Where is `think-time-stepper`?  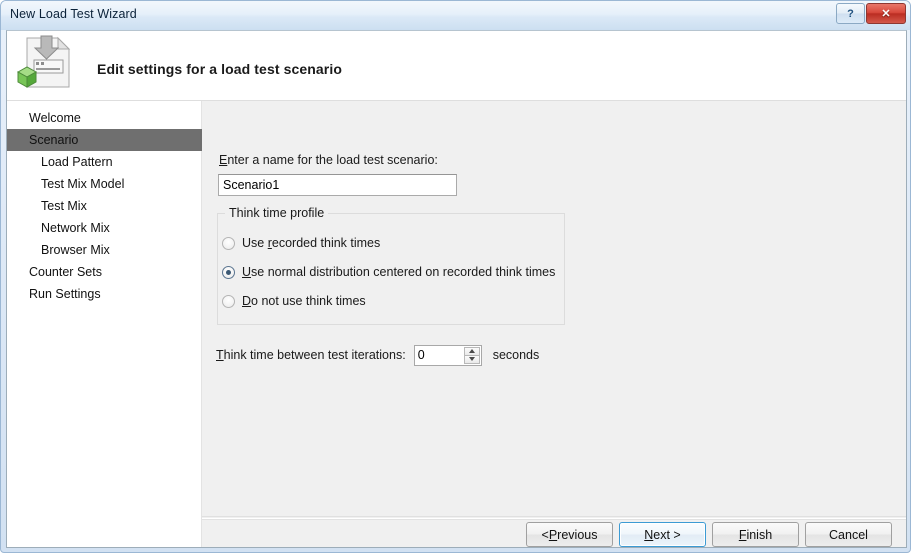
think-time-stepper is located at coordinates (447, 355).